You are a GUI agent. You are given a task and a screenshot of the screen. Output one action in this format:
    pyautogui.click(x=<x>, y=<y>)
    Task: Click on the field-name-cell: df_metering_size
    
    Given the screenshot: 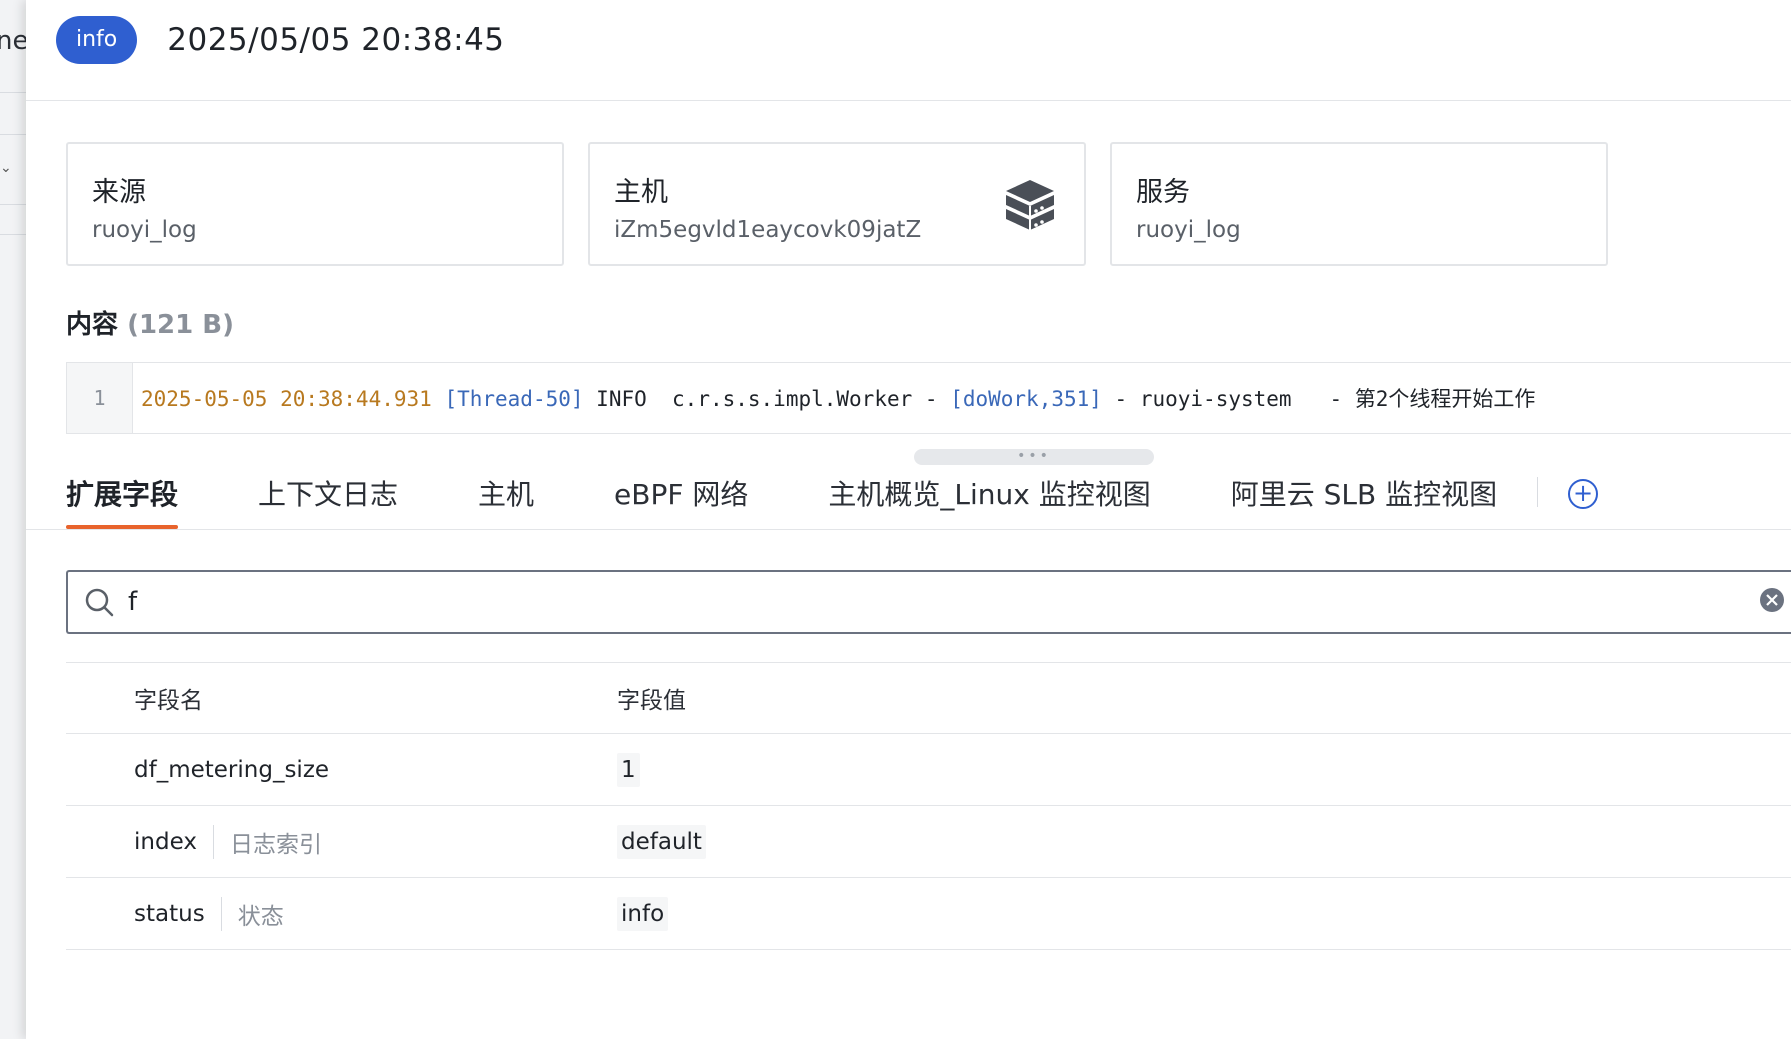 What is the action you would take?
    pyautogui.click(x=341, y=770)
    